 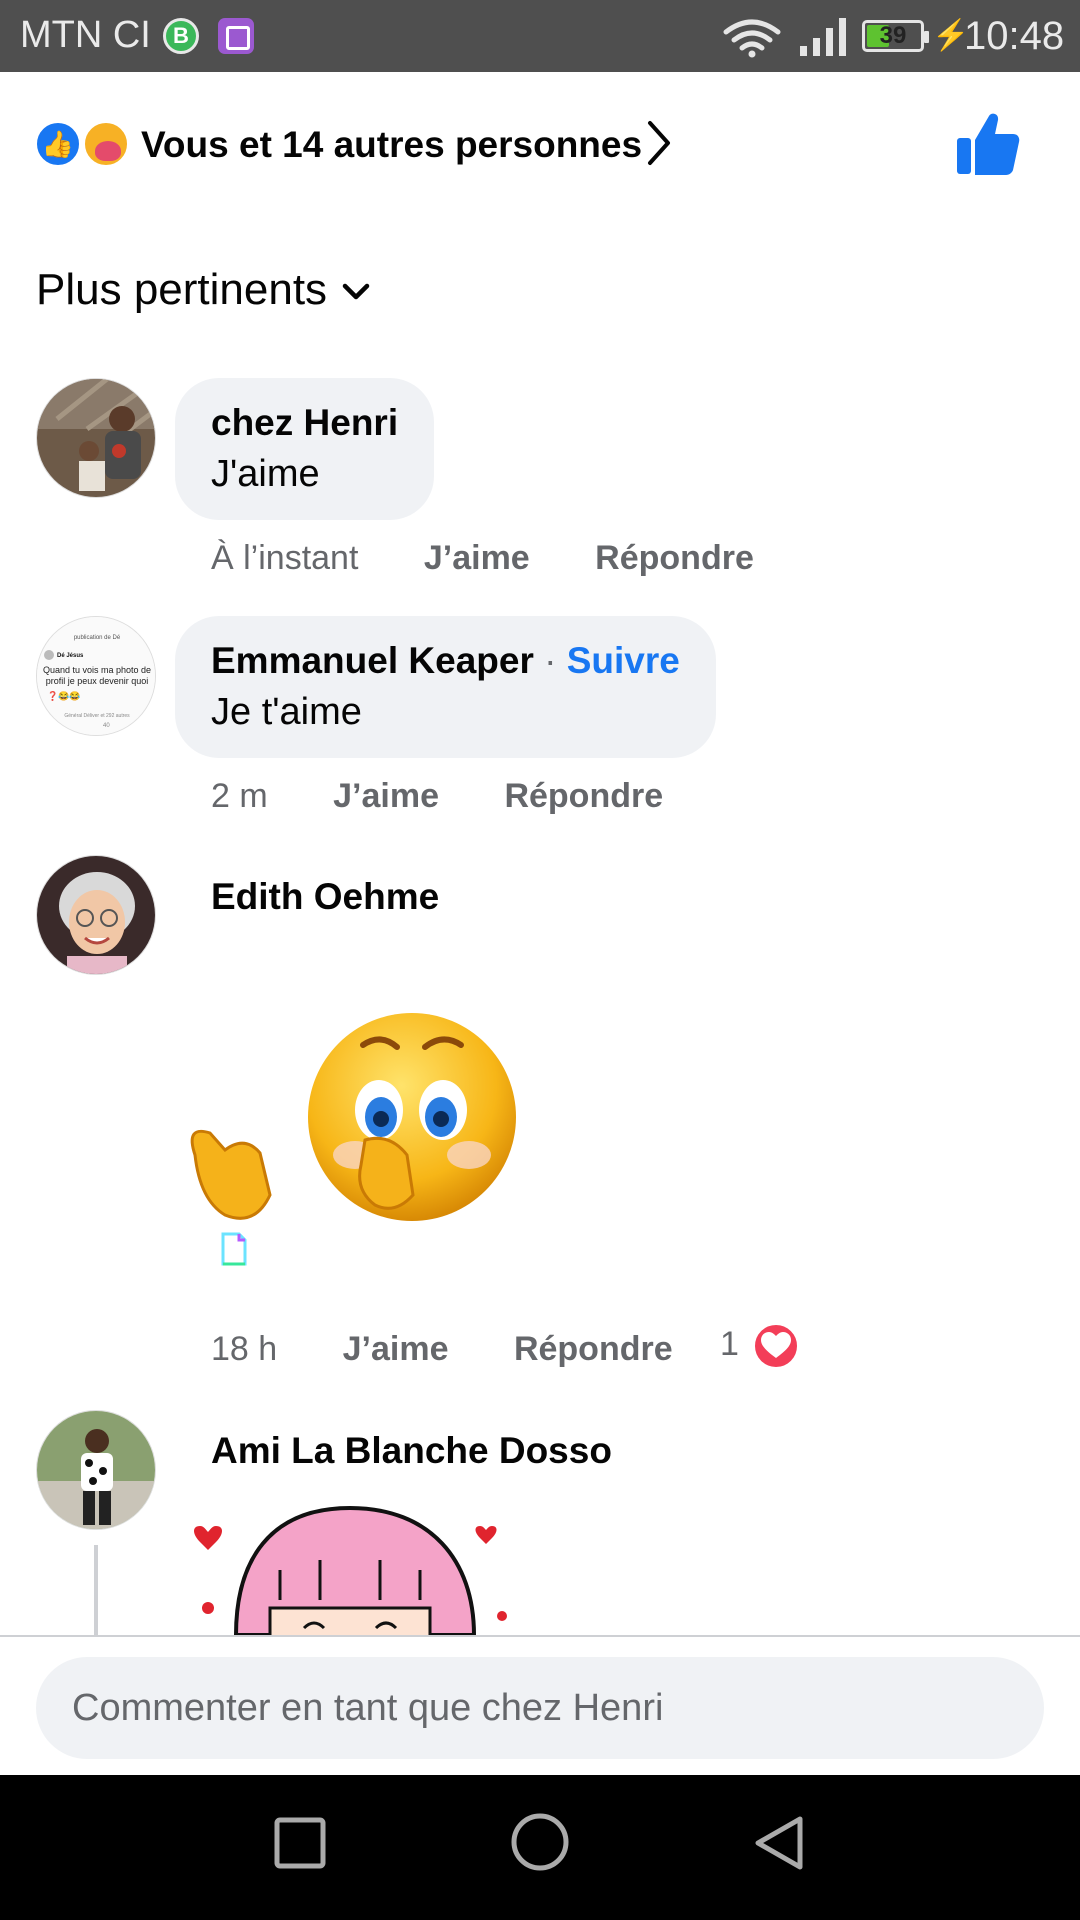 I want to click on avatar-post-header: publication de Dé, so click(x=97, y=638).